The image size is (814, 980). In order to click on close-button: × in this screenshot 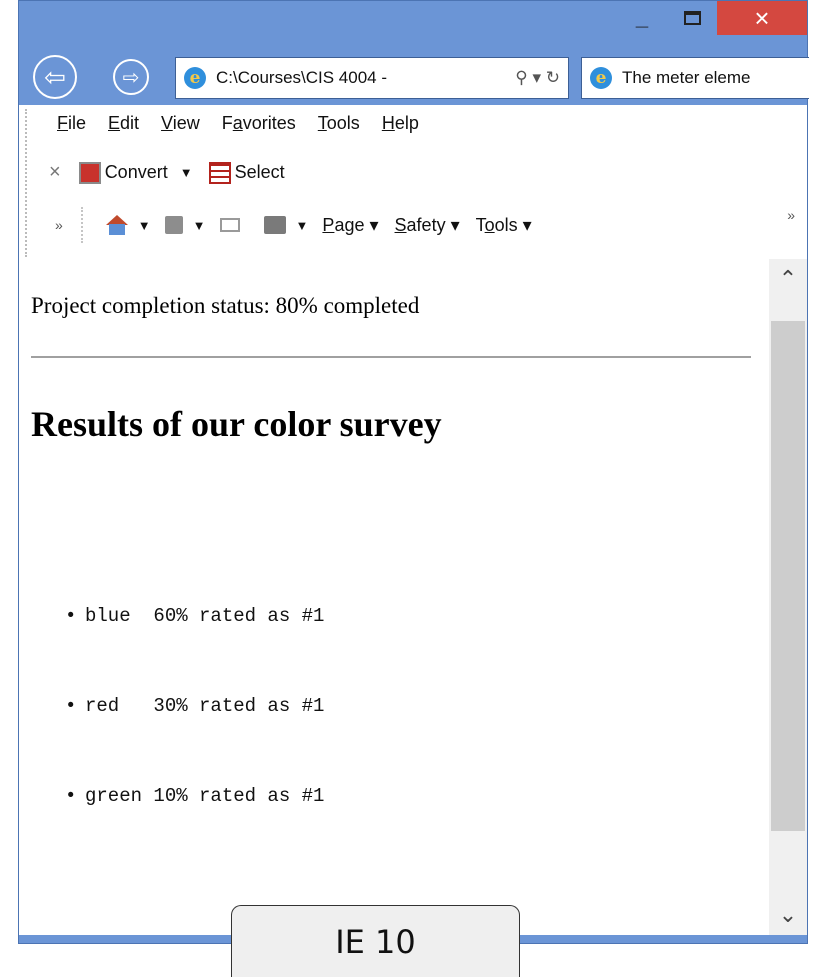, I will do `click(762, 18)`.